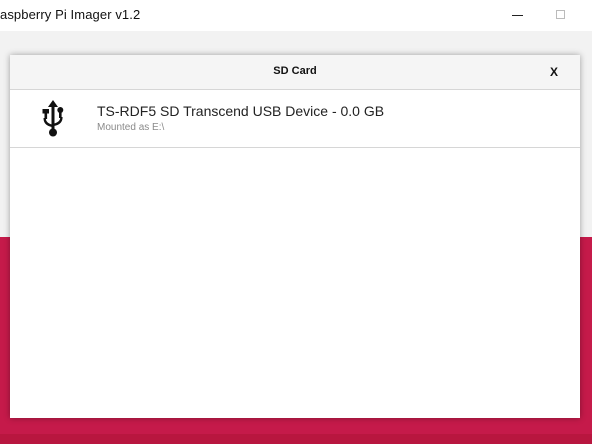  What do you see at coordinates (560, 14) in the screenshot?
I see `maximize-icon` at bounding box center [560, 14].